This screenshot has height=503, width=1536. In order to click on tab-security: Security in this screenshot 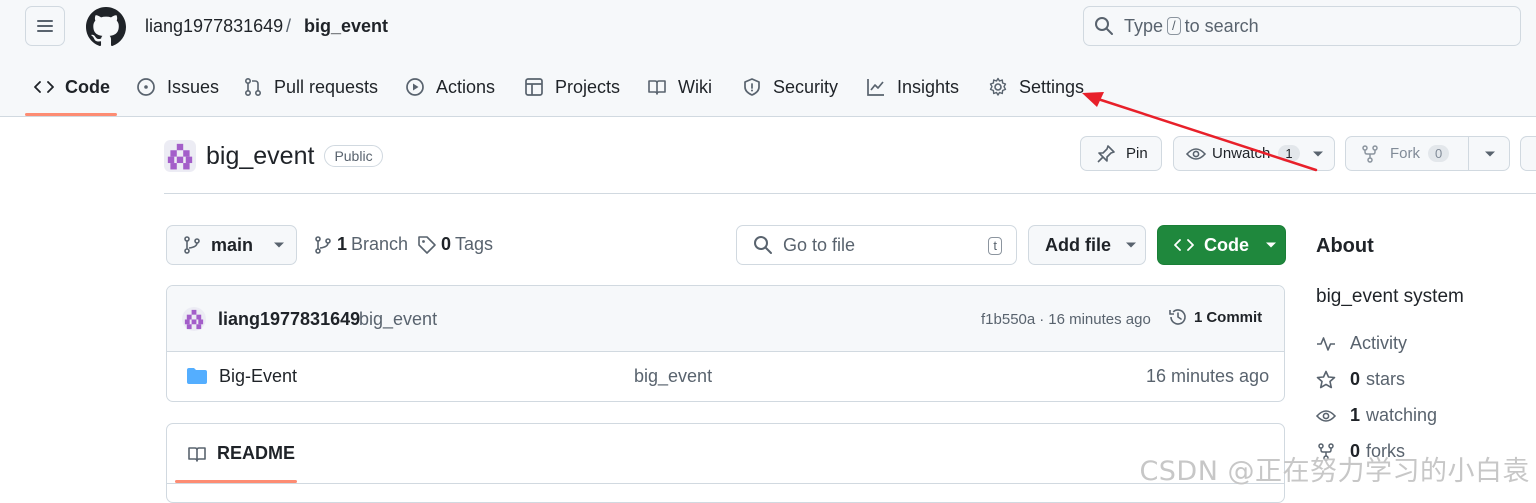, I will do `click(790, 87)`.